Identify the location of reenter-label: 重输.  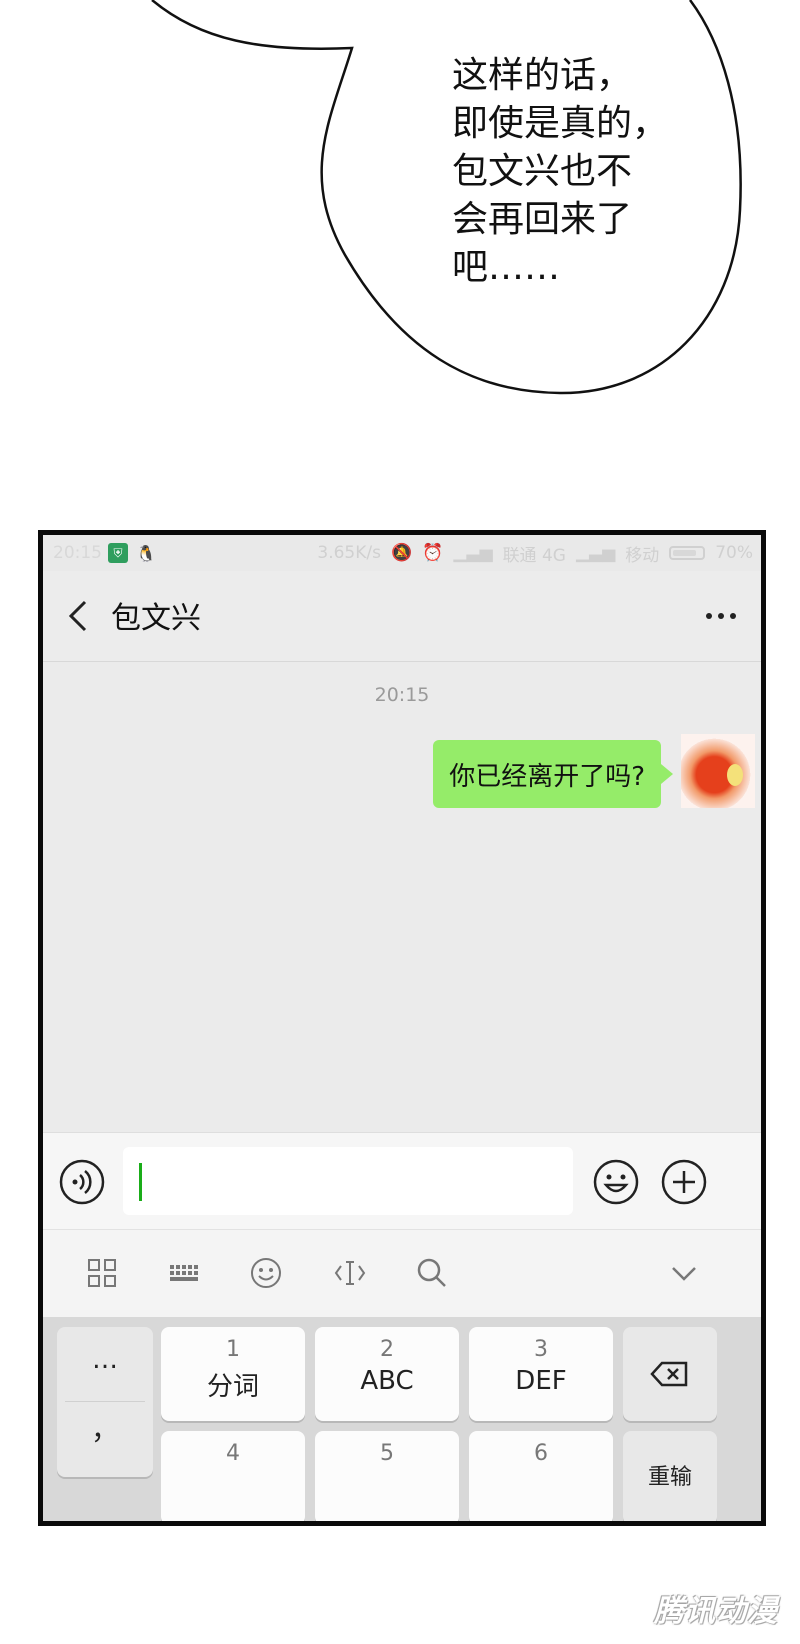
(669, 1477).